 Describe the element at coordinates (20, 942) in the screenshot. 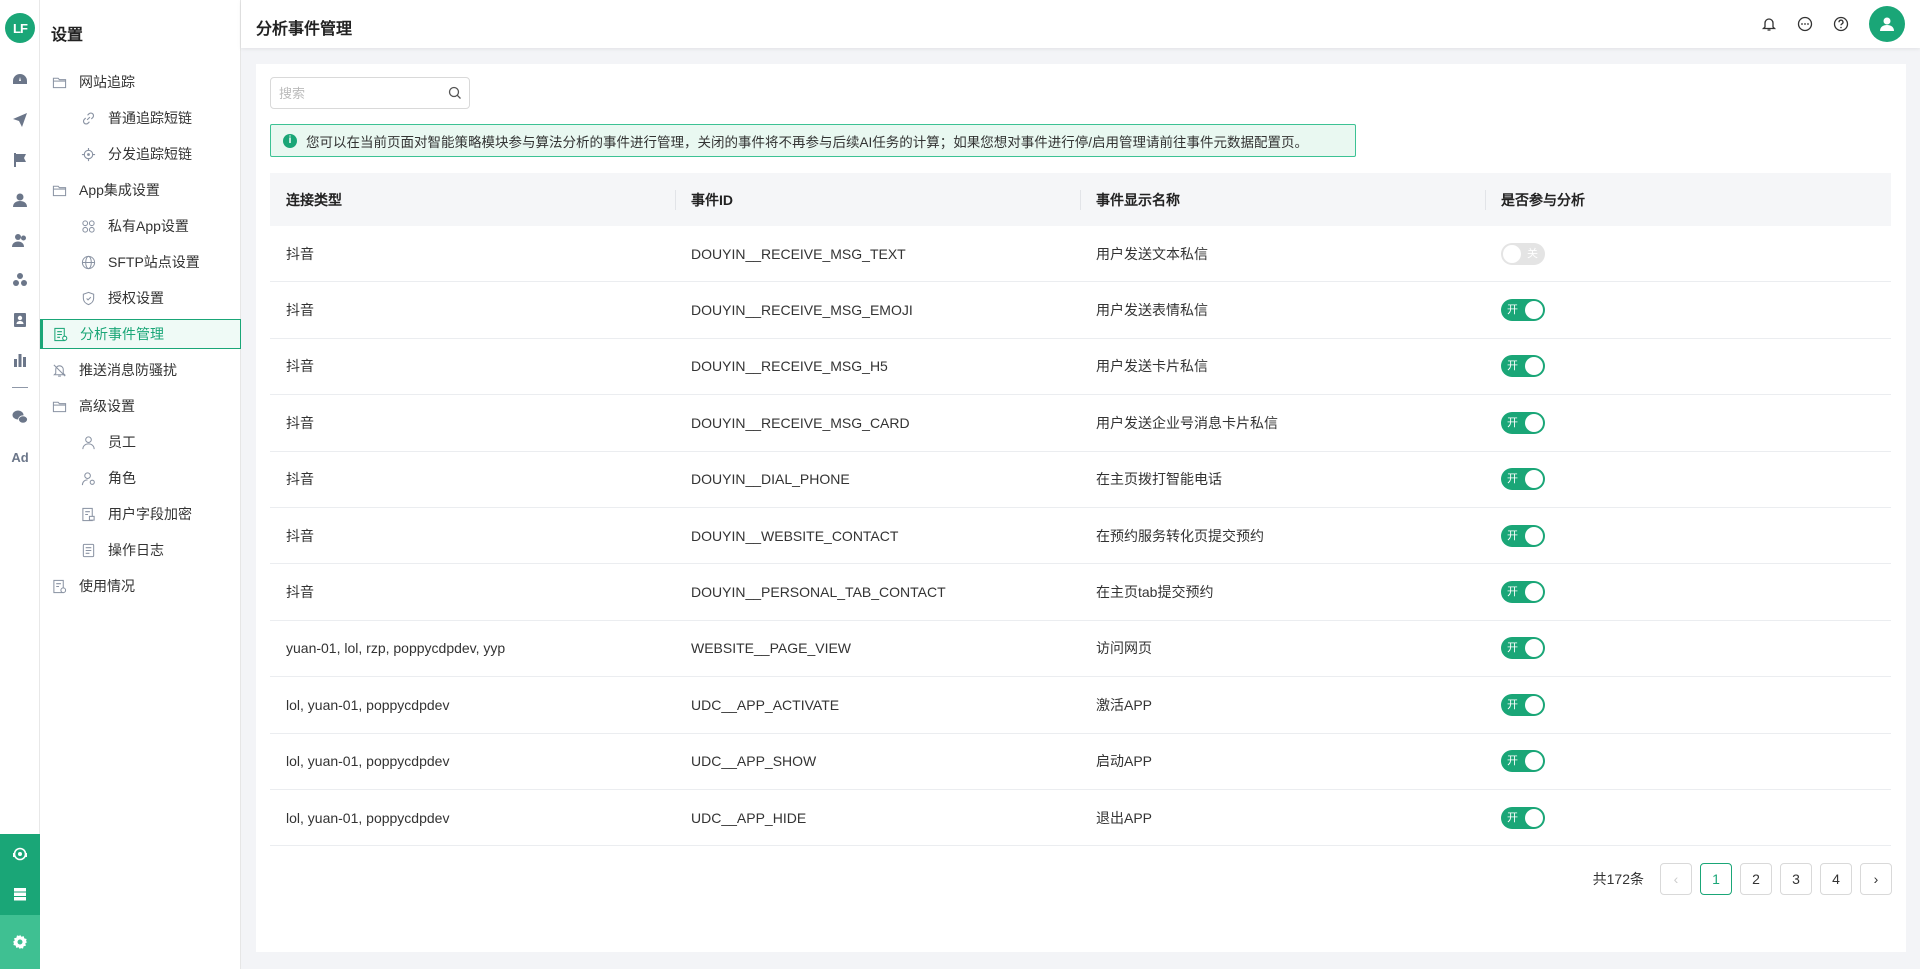

I see `settings-gear-icon` at that location.